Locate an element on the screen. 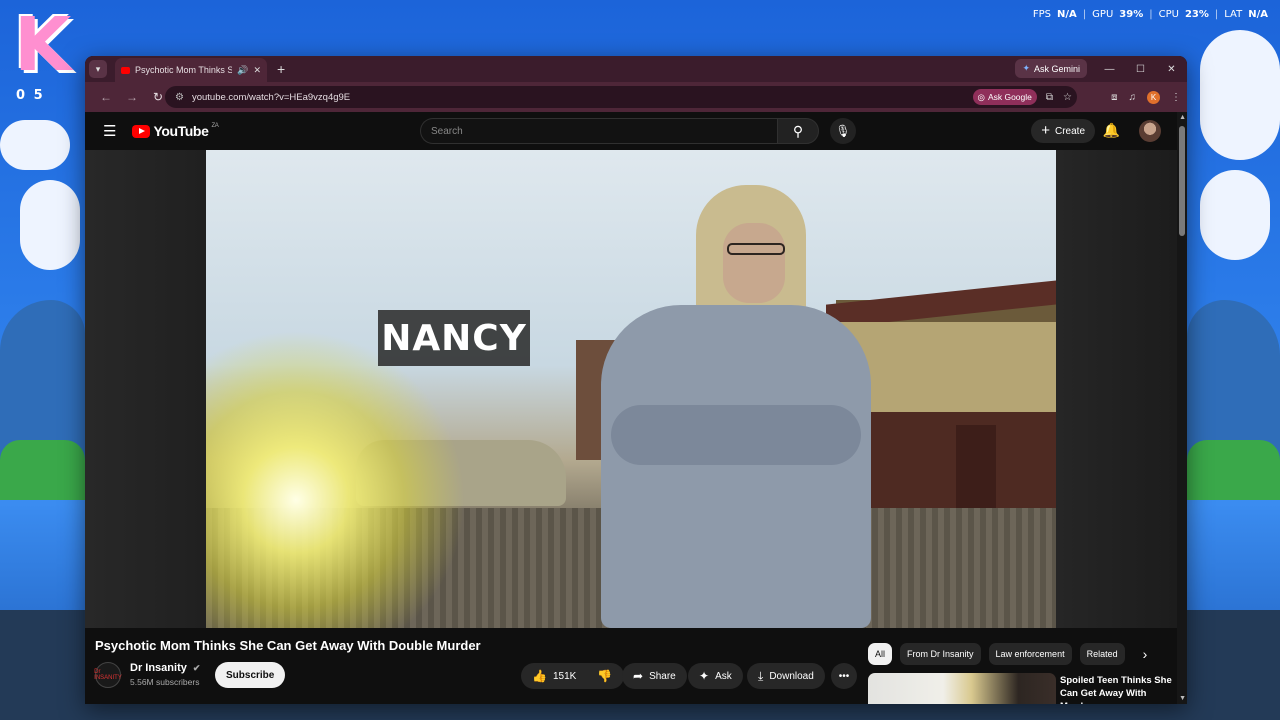 The height and width of the screenshot is (720, 1280). create-button: + Create is located at coordinates (1063, 131).